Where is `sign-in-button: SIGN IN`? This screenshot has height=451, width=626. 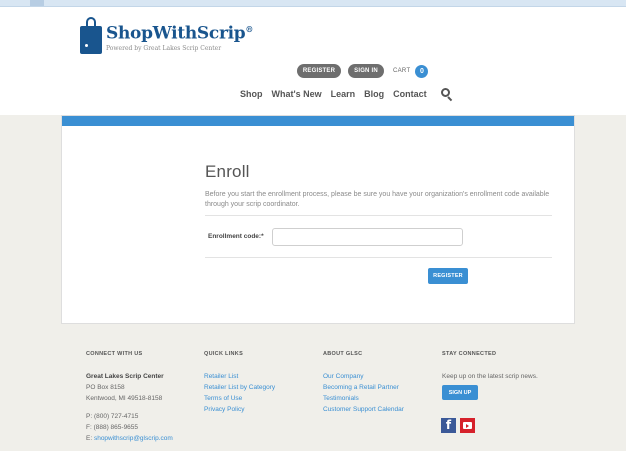
sign-in-button: SIGN IN is located at coordinates (366, 71).